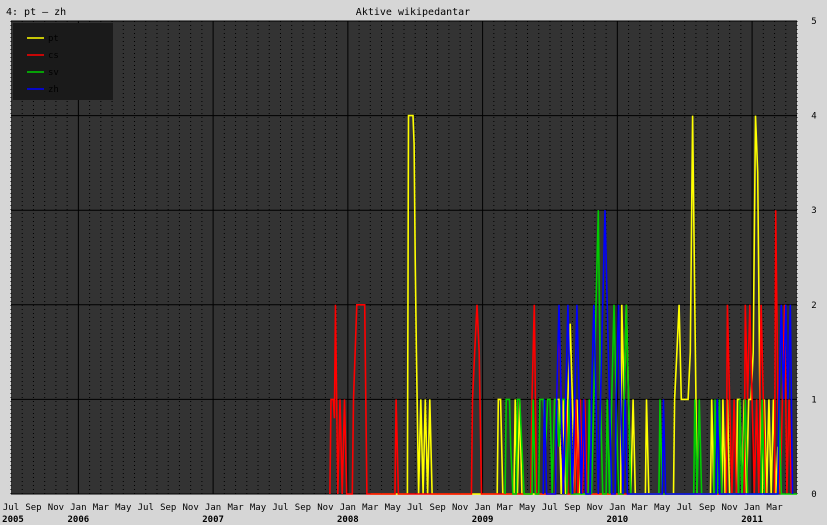 This screenshot has width=827, height=525. I want to click on y-tick-label: 1, so click(813, 400).